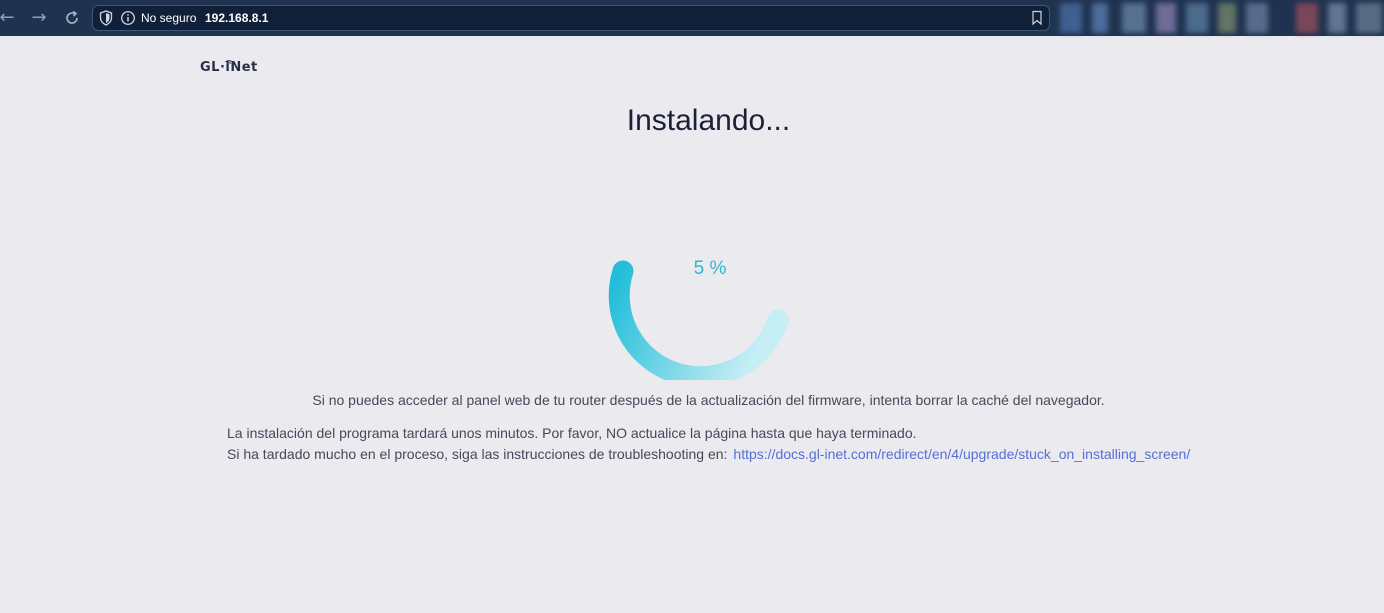  What do you see at coordinates (571, 18) in the screenshot?
I see `address-bar: No seguro 192.168.8.1` at bounding box center [571, 18].